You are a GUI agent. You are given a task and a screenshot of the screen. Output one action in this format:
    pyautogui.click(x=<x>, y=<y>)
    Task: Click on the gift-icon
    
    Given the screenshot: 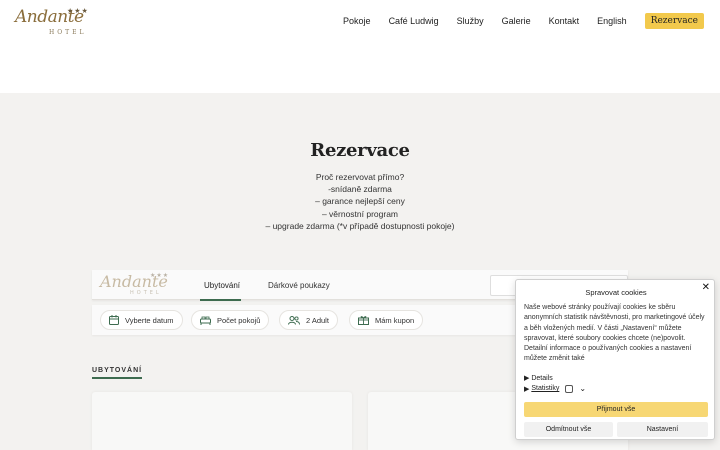 What is the action you would take?
    pyautogui.click(x=363, y=320)
    